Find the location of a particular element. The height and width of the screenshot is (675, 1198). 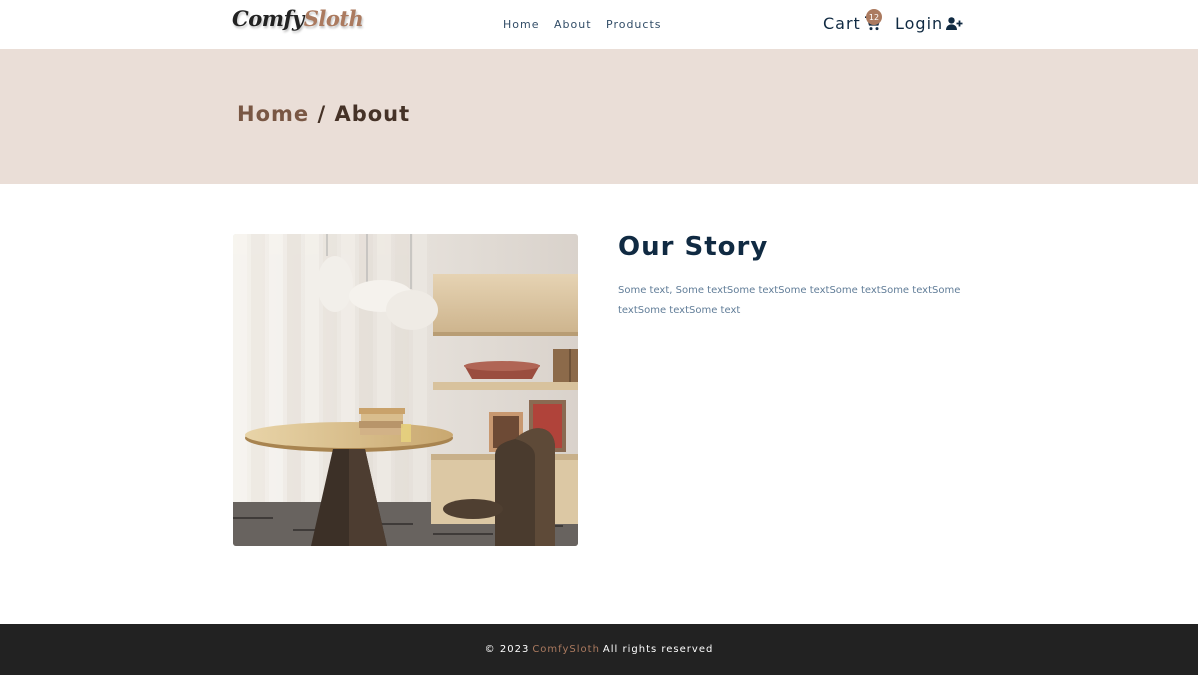

brand-logo: ComfySloth is located at coordinates (298, 18).